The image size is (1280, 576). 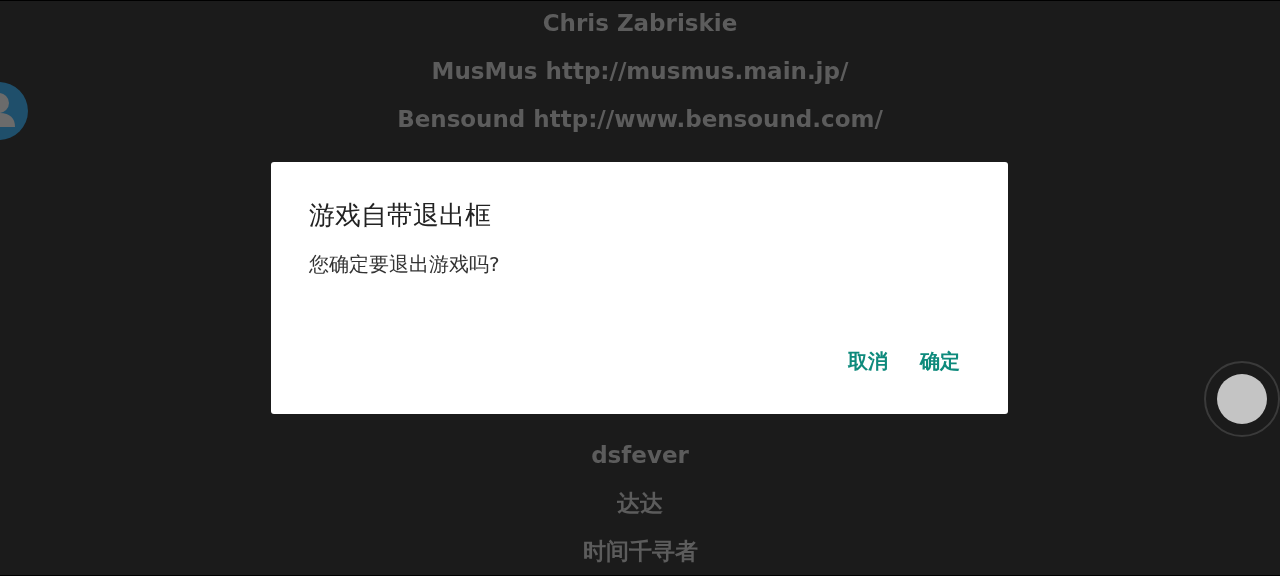 What do you see at coordinates (640, 551) in the screenshot?
I see `credit-line: 时间千寻者` at bounding box center [640, 551].